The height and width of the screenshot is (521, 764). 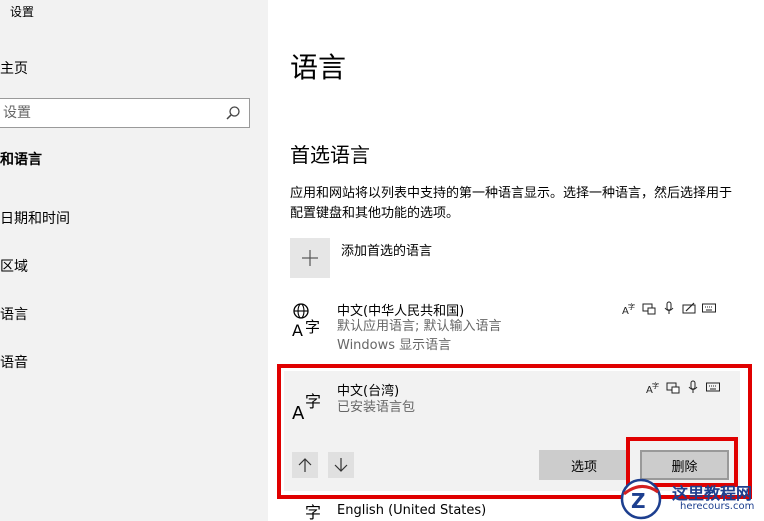 What do you see at coordinates (318, 67) in the screenshot?
I see `page-title: 语言` at bounding box center [318, 67].